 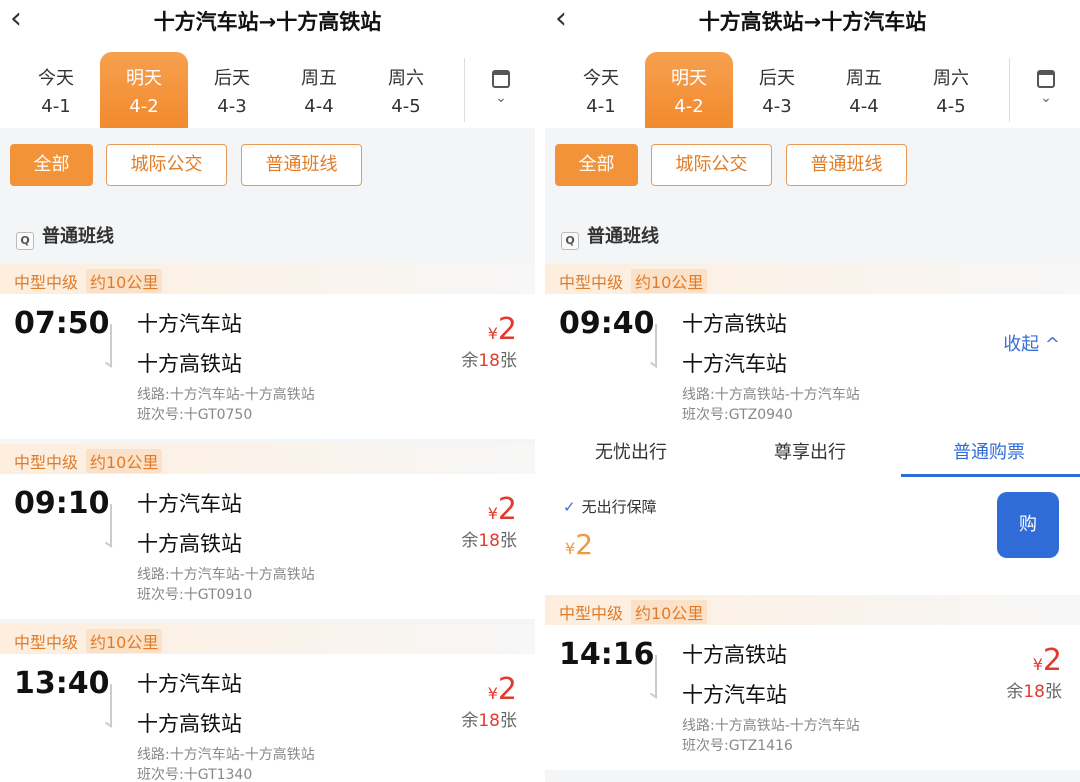 I want to click on header: ‹ 十方高铁站→十方汽车站, so click(x=812, y=20).